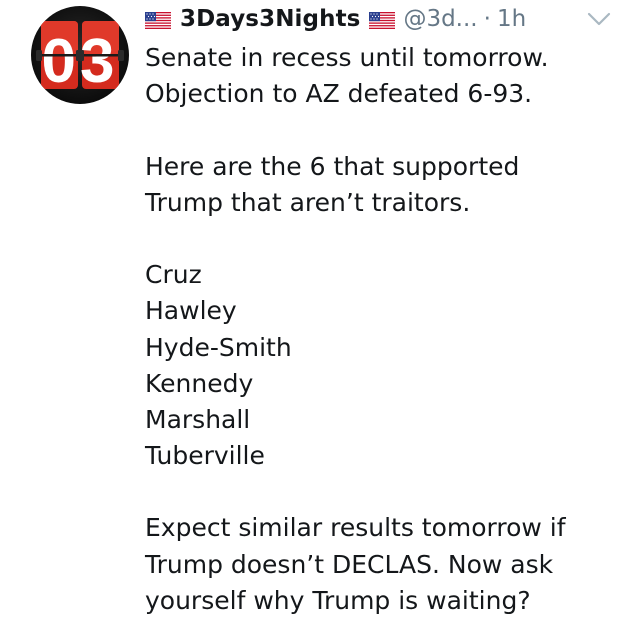 Image resolution: width=640 pixels, height=622 pixels. What do you see at coordinates (191, 311) in the screenshot?
I see `list-item: Hawley` at bounding box center [191, 311].